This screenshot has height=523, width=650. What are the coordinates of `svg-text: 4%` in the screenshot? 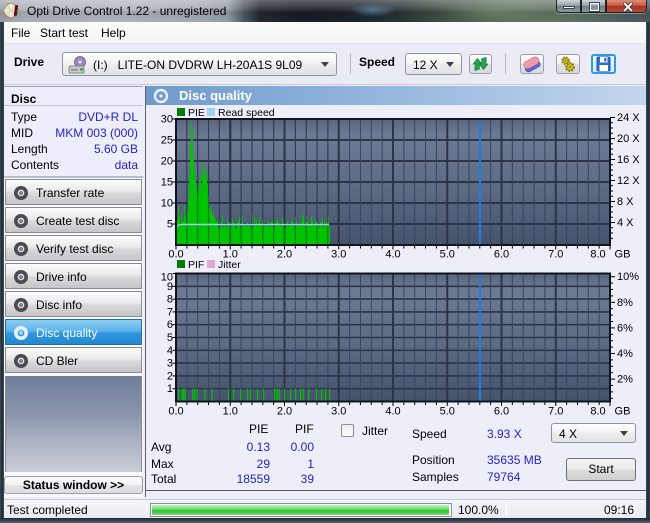 It's located at (625, 354).